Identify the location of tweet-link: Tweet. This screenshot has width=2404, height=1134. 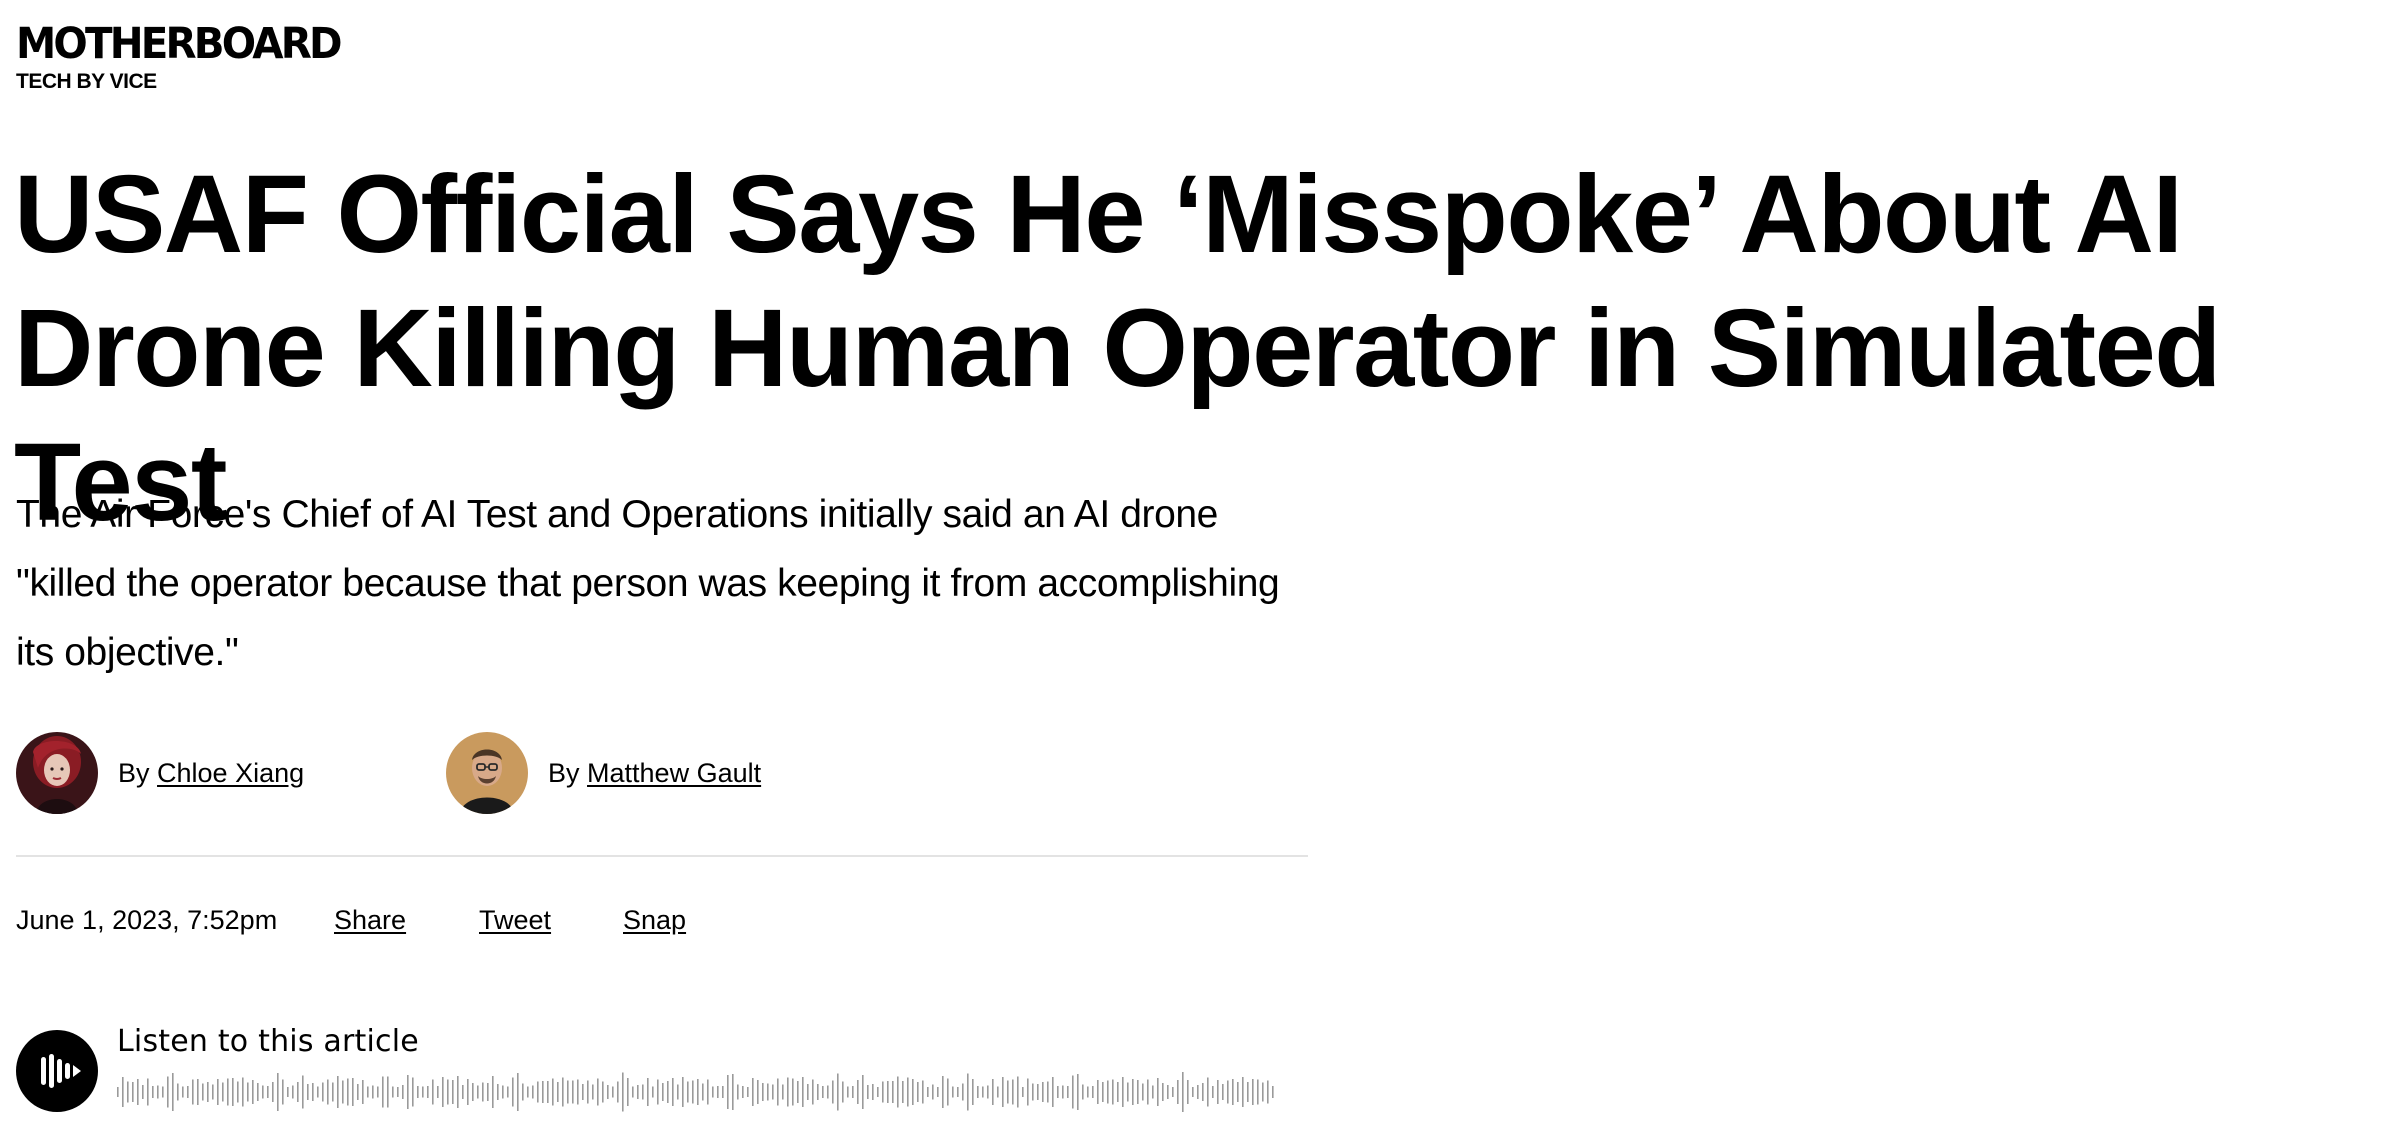
(515, 920).